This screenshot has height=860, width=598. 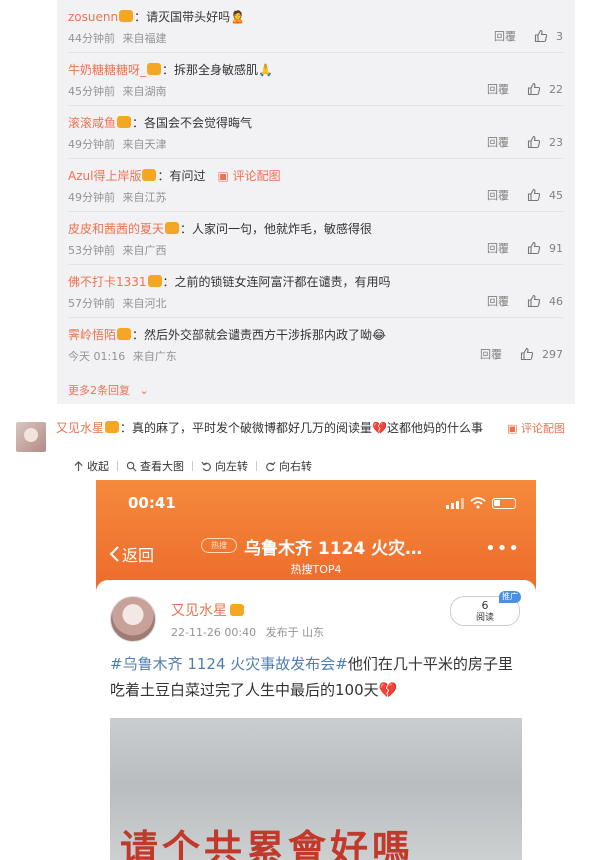 What do you see at coordinates (117, 250) in the screenshot?
I see `reply-meta: 53分钟前 来自广西` at bounding box center [117, 250].